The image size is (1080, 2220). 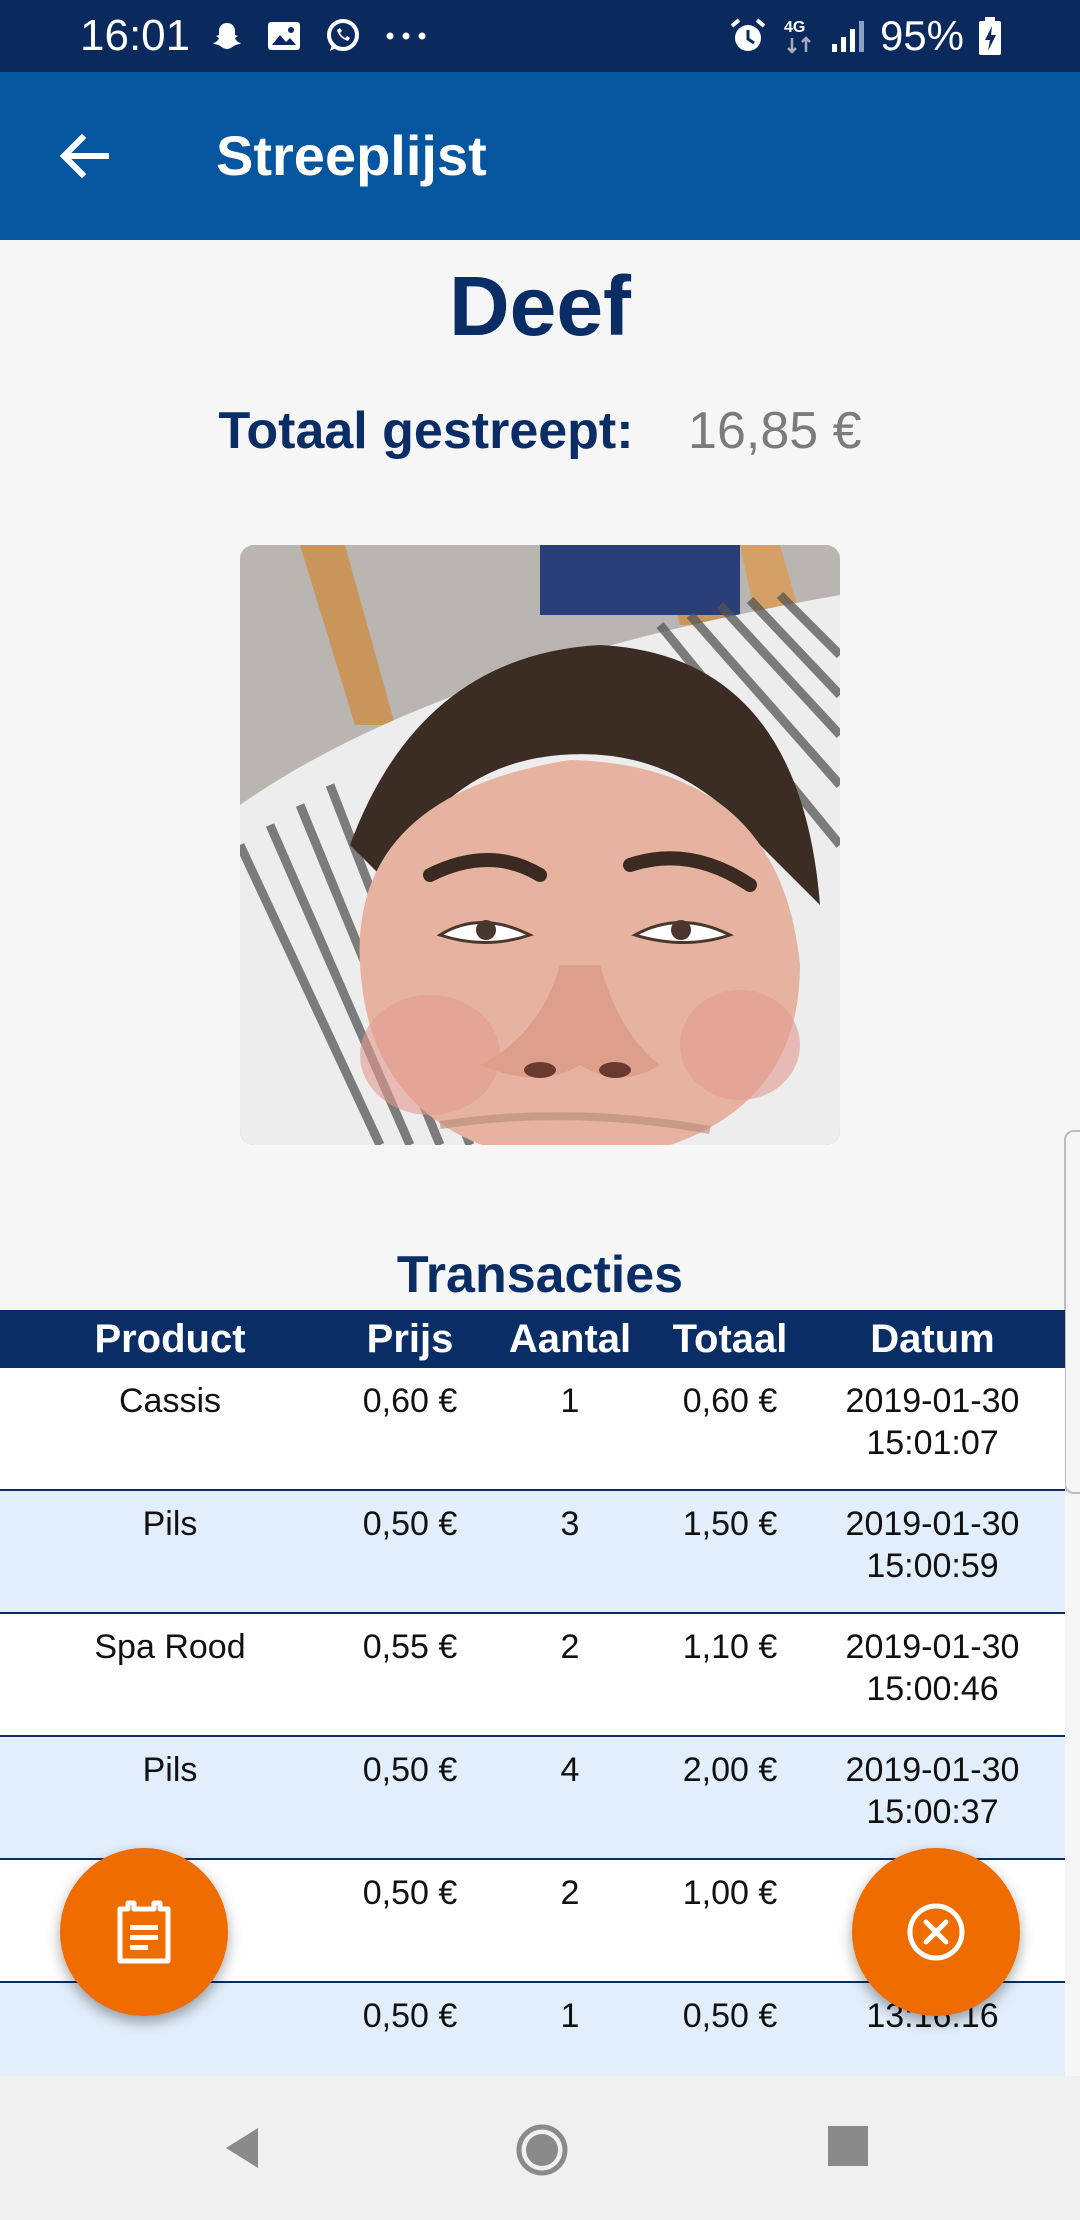 I want to click on circle-home-icon, so click(x=542, y=2150).